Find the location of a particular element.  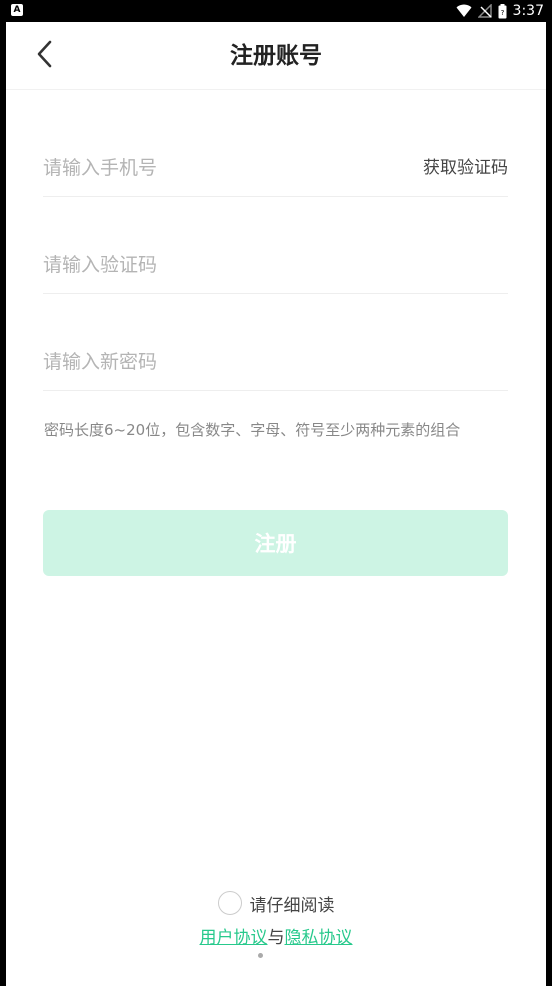

agreement-prompt: 请仔细阅读 is located at coordinates (292, 905).